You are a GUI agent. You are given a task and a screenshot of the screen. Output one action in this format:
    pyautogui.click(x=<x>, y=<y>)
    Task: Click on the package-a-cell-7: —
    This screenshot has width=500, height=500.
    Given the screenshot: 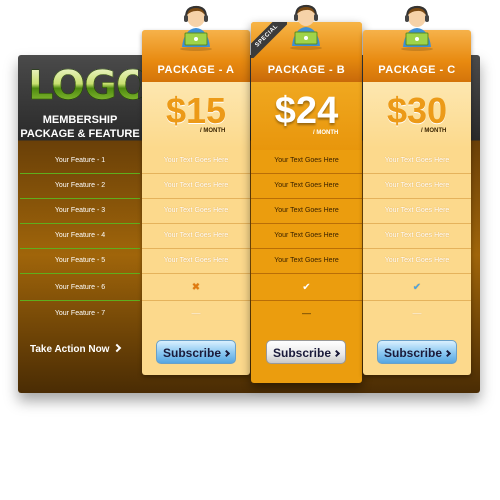 What is the action you would take?
    pyautogui.click(x=196, y=313)
    